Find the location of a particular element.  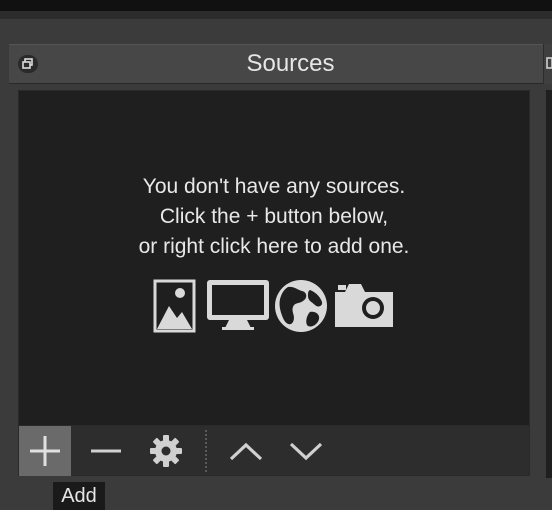

empty-message-line-1: You don't have any sources. is located at coordinates (274, 186).